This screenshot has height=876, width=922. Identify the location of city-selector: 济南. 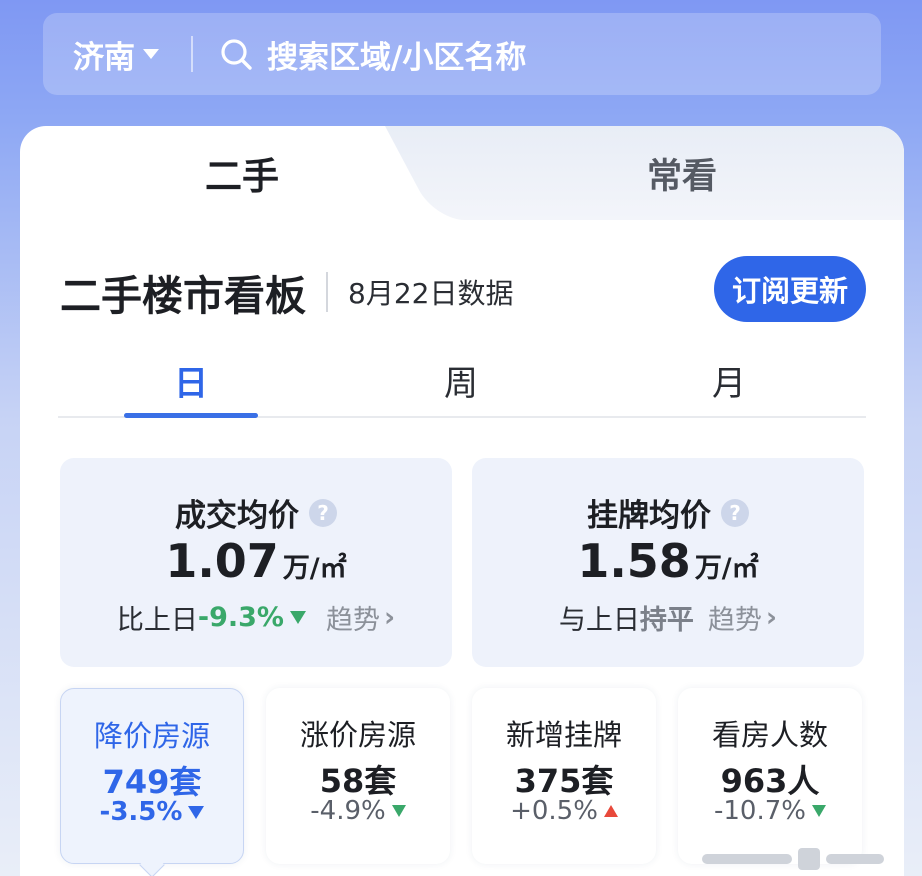
(116, 54).